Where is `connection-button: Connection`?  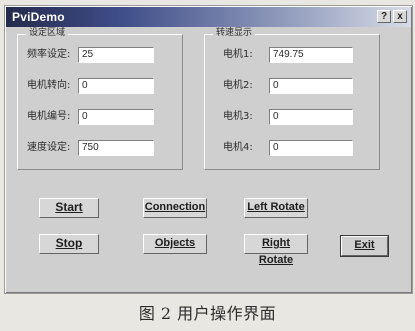 connection-button: Connection is located at coordinates (175, 208).